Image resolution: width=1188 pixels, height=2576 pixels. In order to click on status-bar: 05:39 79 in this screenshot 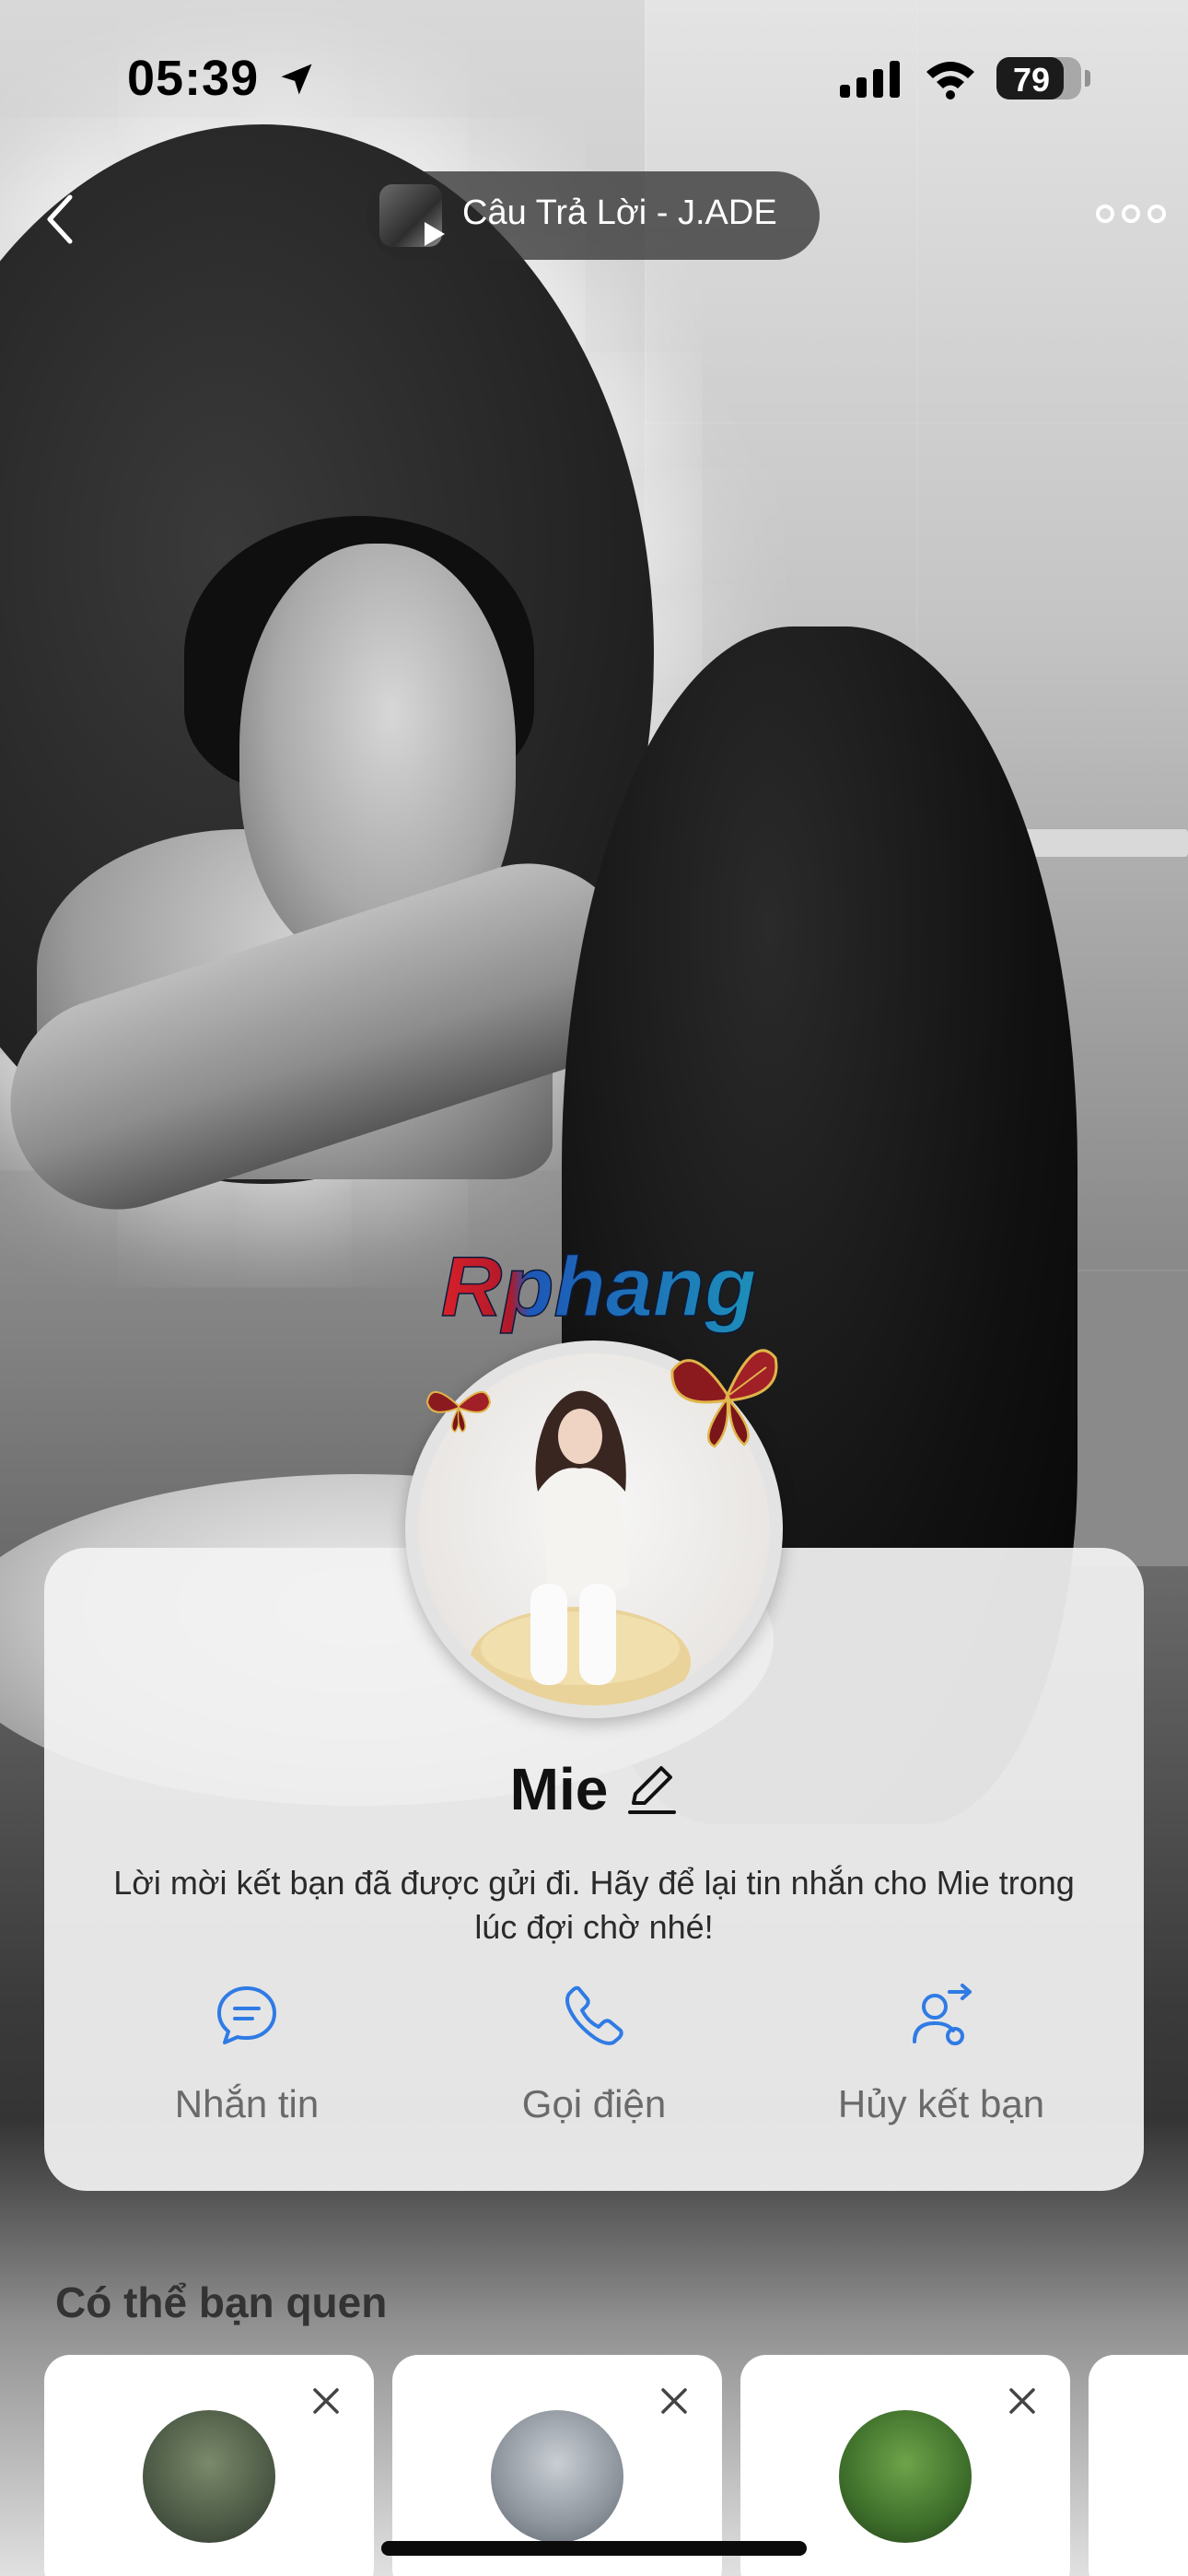, I will do `click(594, 73)`.